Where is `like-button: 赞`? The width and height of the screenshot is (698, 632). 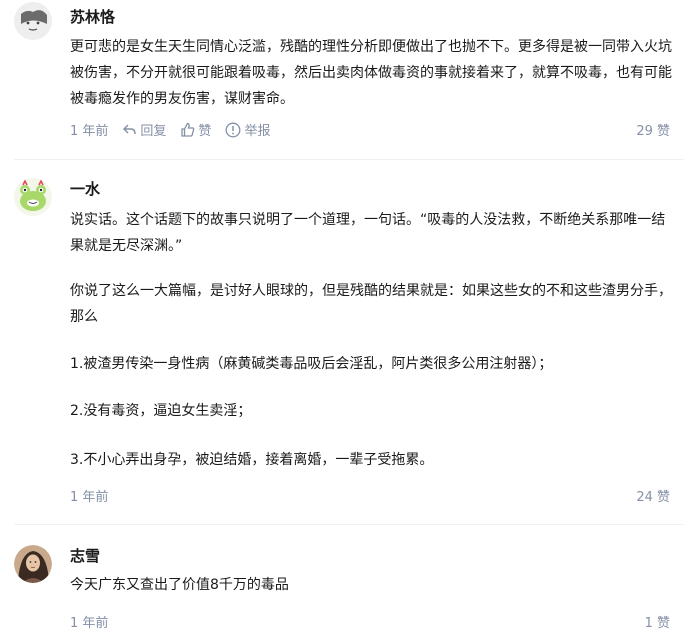
like-button: 赞 is located at coordinates (195, 129).